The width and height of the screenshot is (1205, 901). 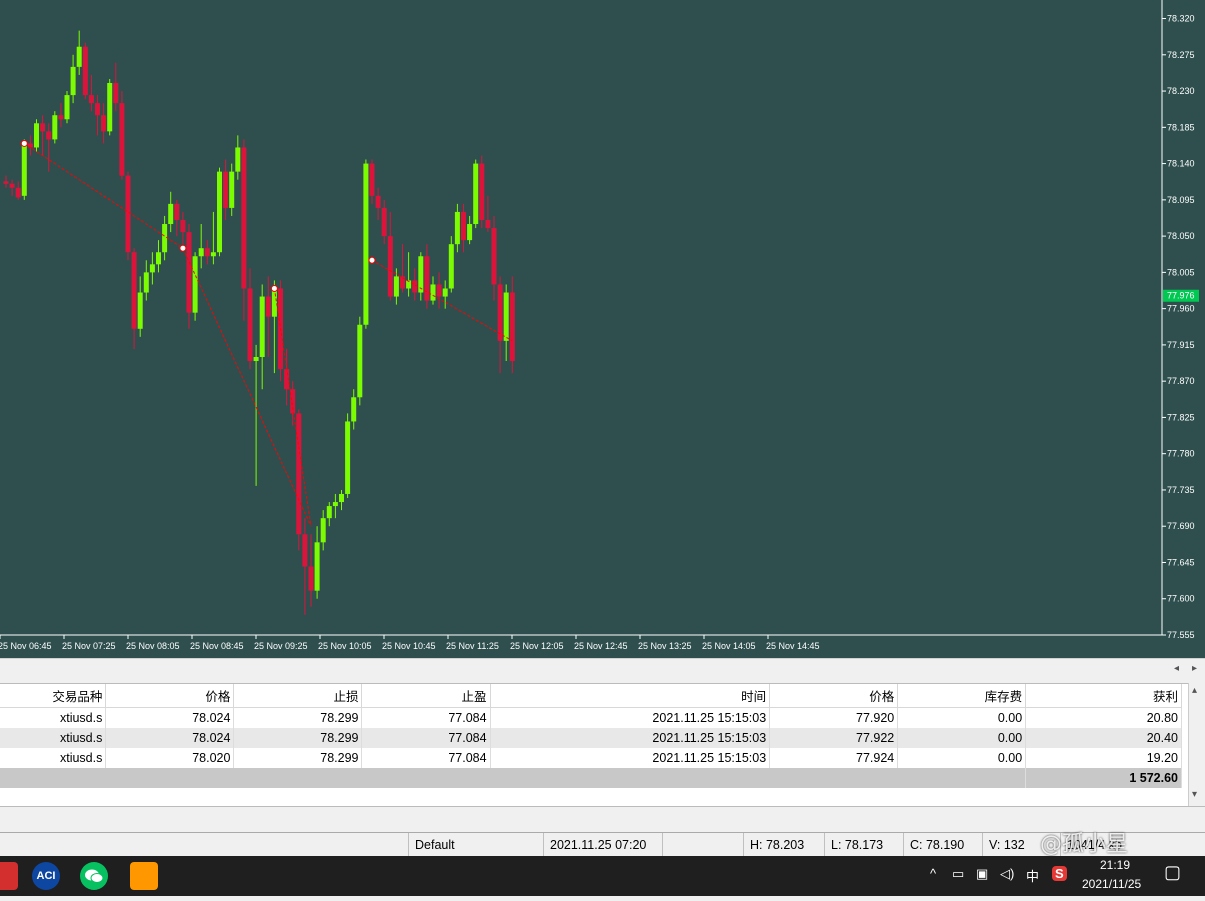 What do you see at coordinates (942, 845) in the screenshot?
I see `status-close: C: 78.190` at bounding box center [942, 845].